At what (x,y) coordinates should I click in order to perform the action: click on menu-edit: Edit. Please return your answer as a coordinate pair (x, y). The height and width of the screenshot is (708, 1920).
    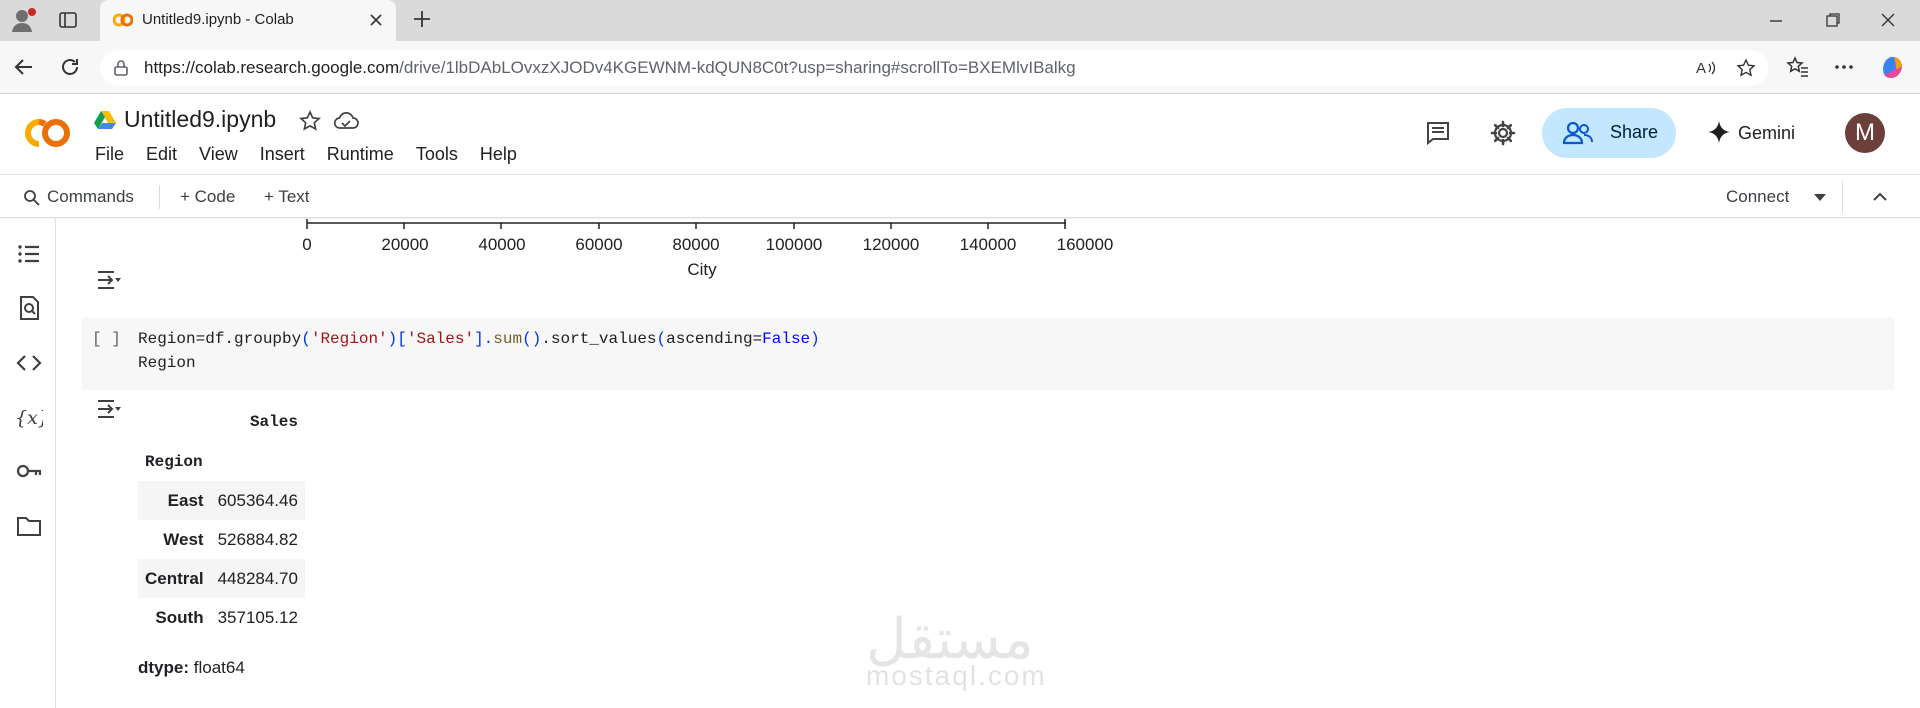
    Looking at the image, I should click on (166, 154).